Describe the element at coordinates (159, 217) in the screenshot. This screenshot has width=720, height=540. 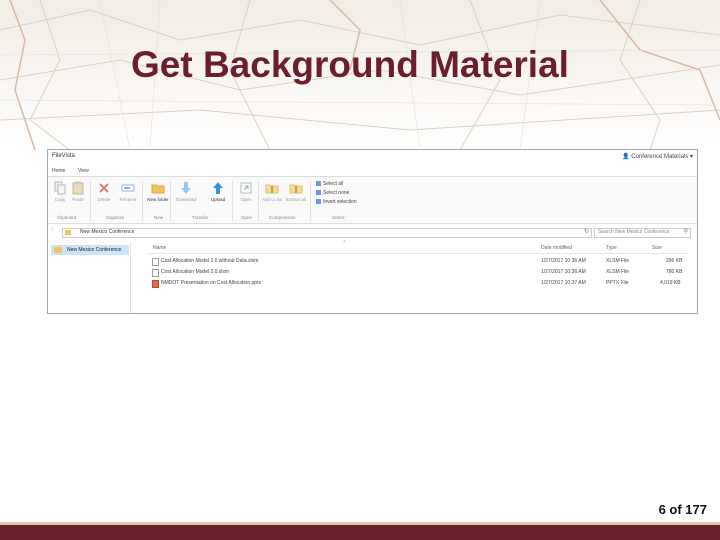
I see `group-label-new: New` at that location.